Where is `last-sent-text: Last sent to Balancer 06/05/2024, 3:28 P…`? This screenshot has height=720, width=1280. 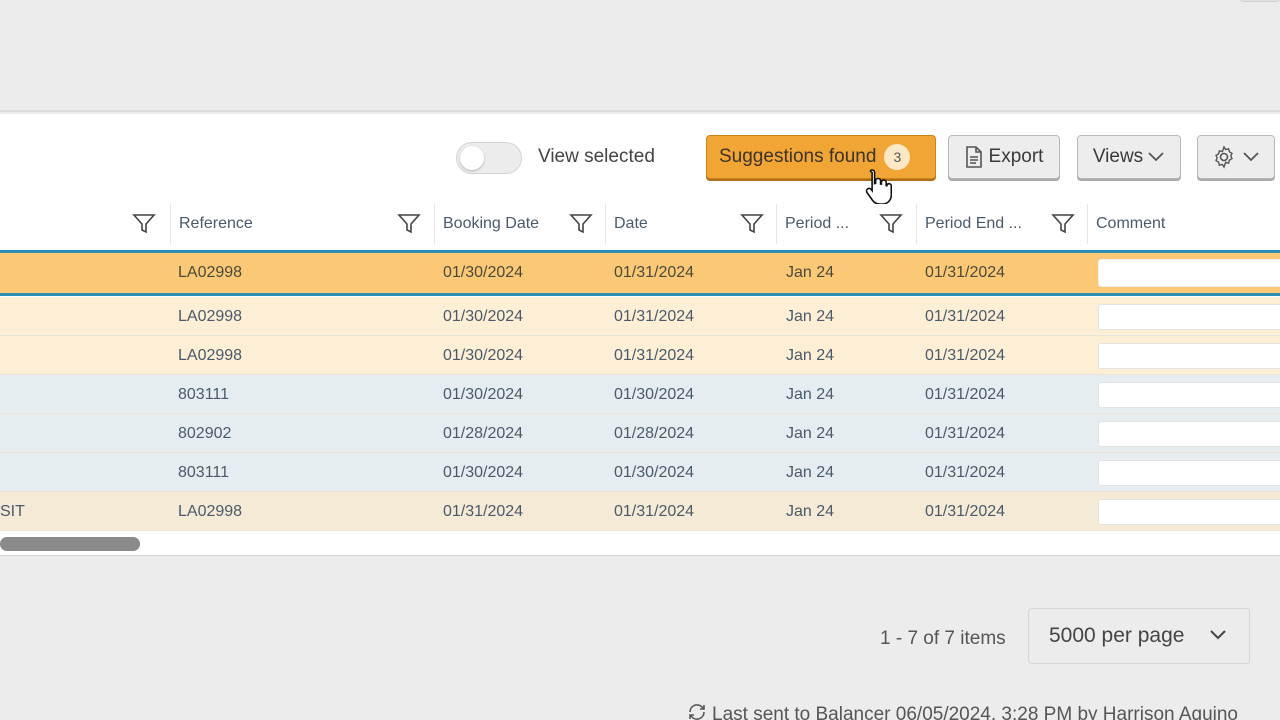 last-sent-text: Last sent to Balancer 06/05/2024, 3:28 P… is located at coordinates (975, 712).